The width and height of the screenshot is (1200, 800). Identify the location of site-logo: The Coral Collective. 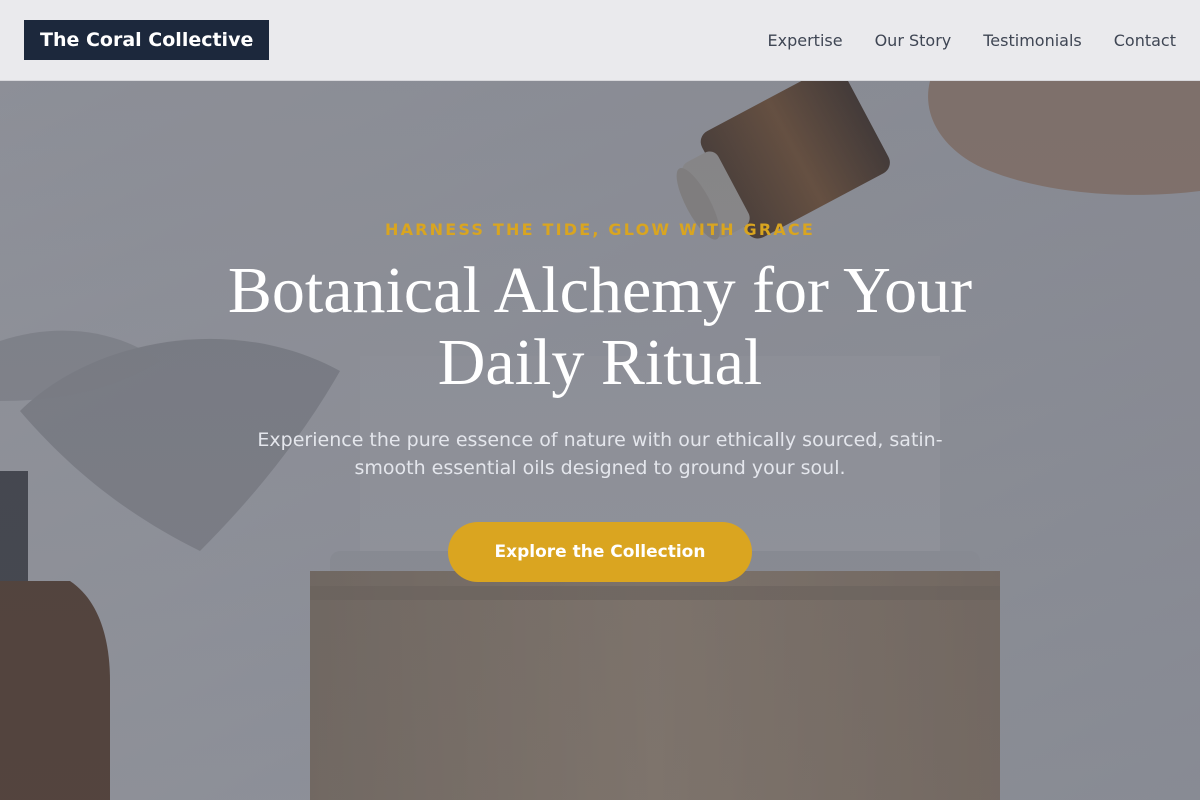
(147, 40).